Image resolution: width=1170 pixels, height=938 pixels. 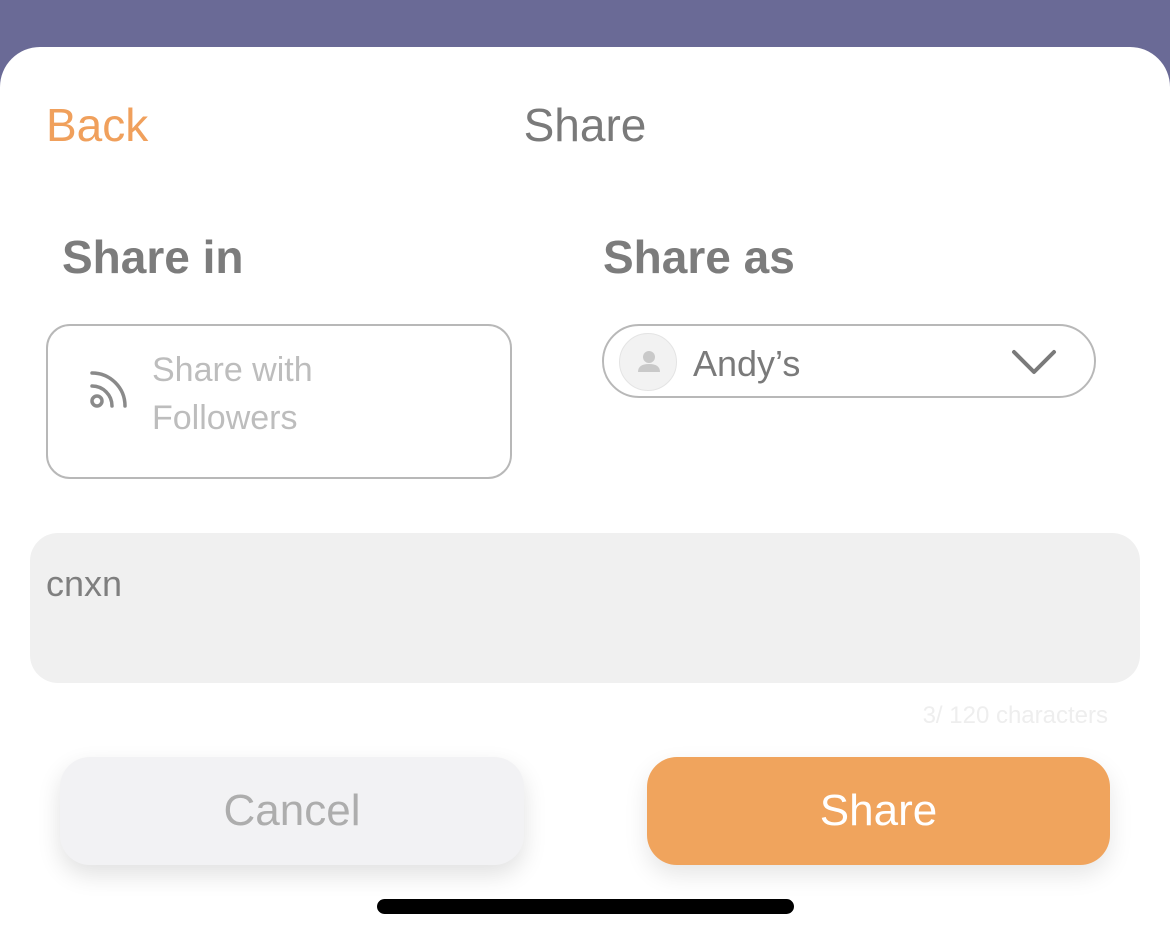 I want to click on home-indicator, so click(x=585, y=906).